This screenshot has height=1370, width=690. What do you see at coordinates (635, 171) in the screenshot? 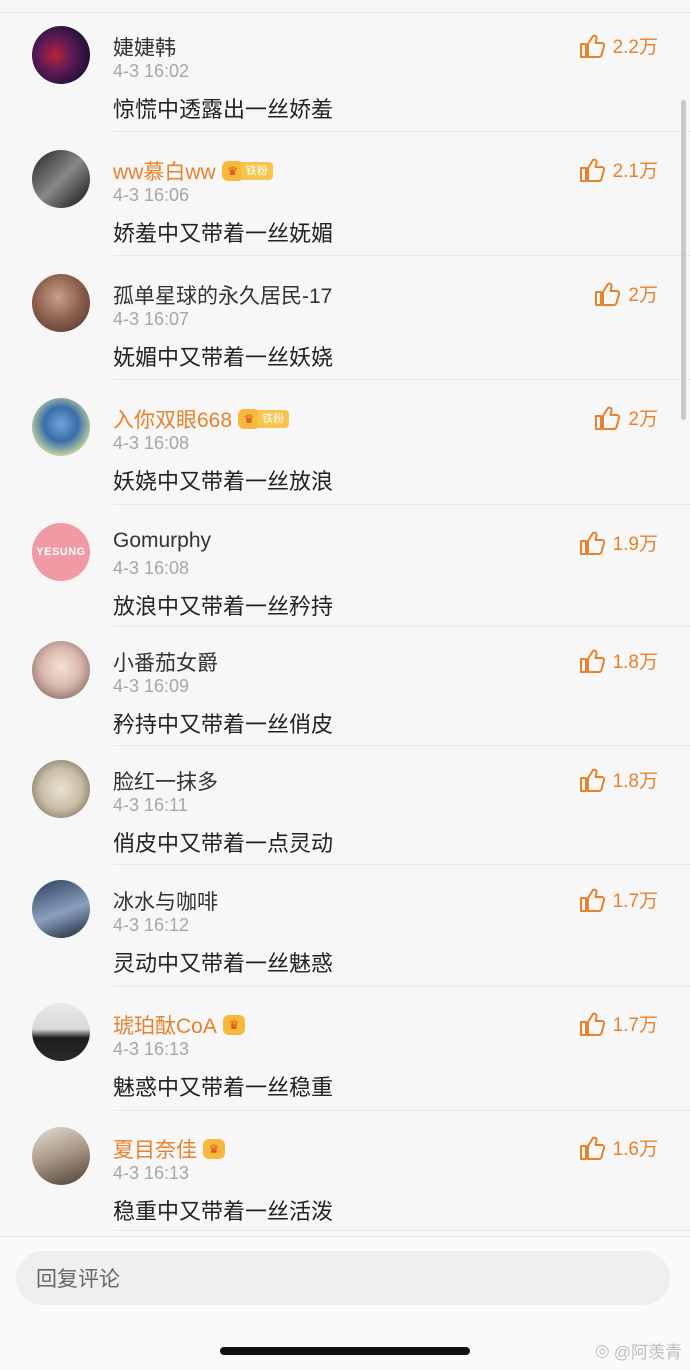
I see `like-count: 2.1万` at bounding box center [635, 171].